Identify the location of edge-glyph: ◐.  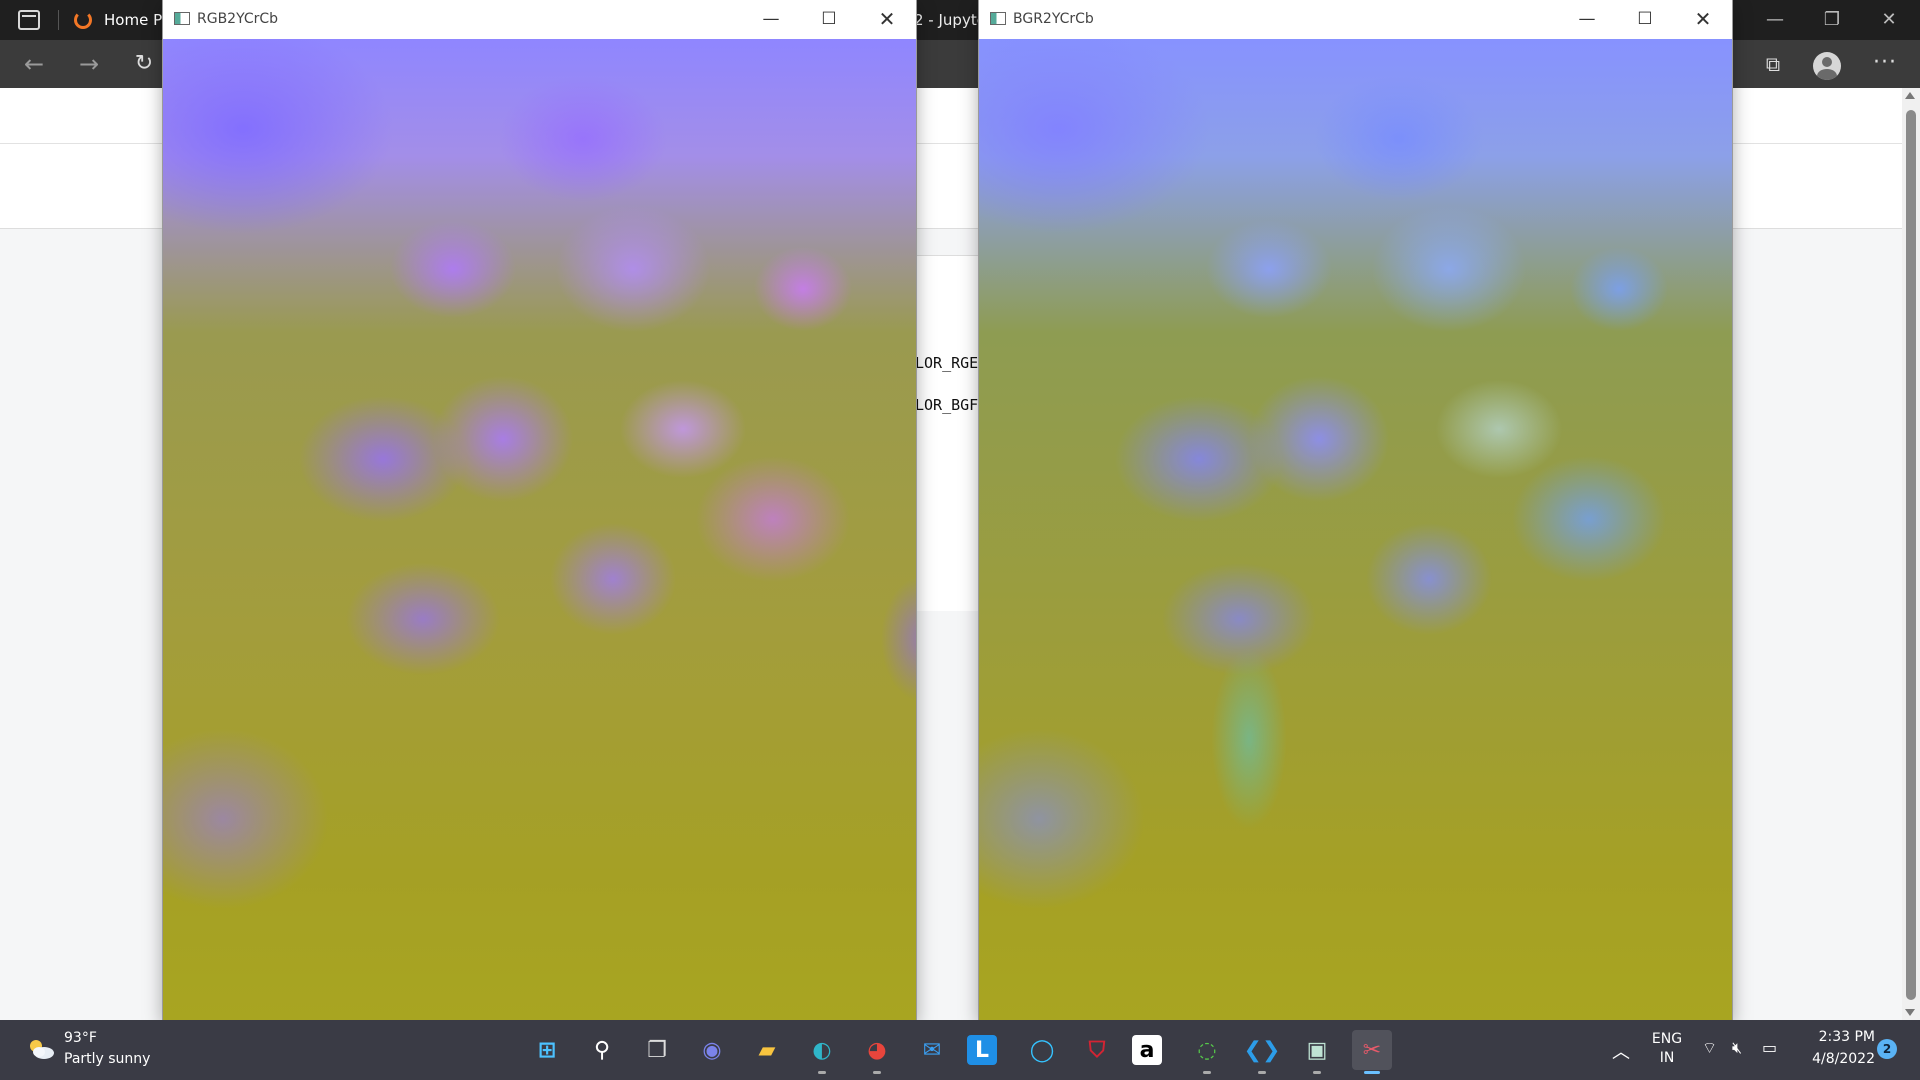
(822, 1050).